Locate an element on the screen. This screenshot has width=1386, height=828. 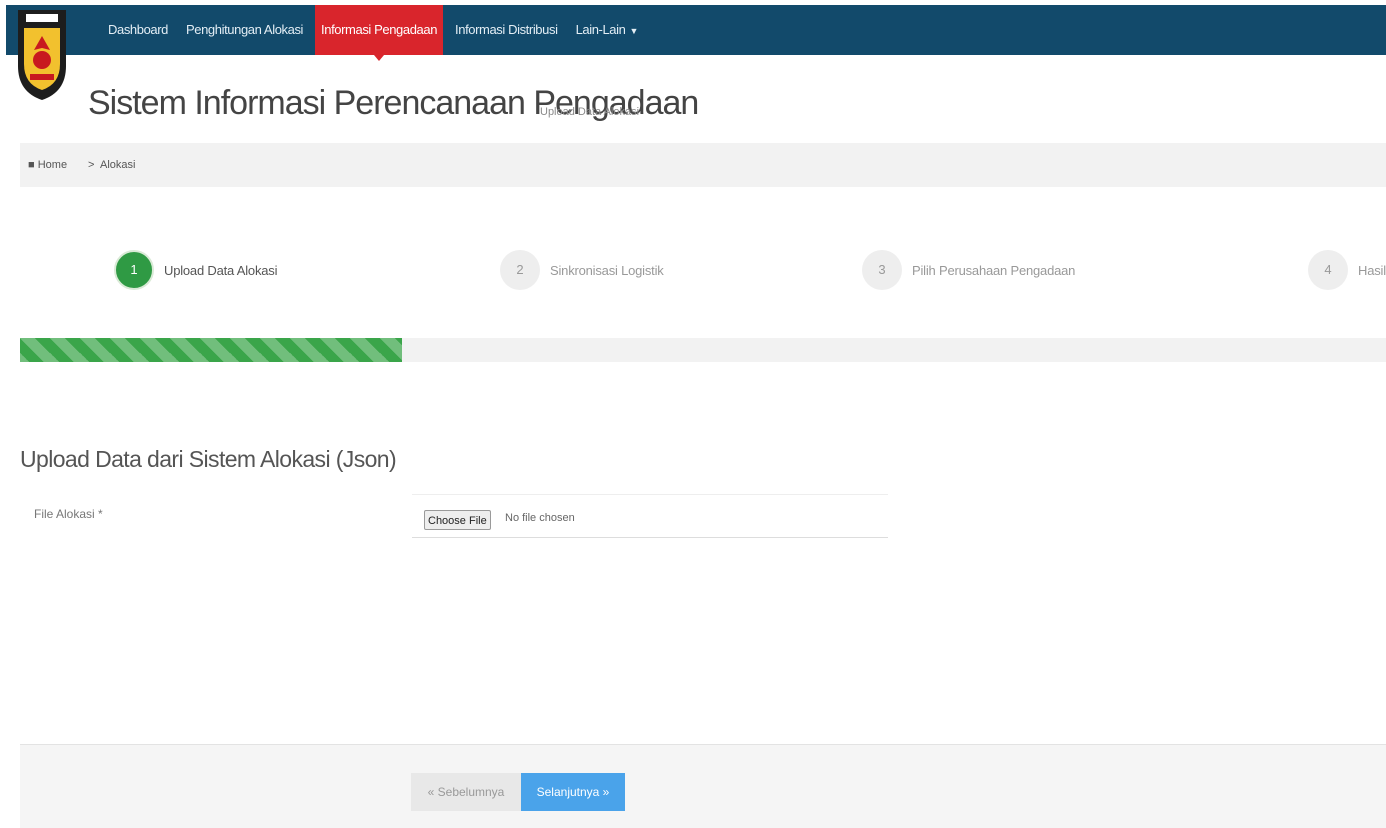
step-label: Pilih Perusahaan Pengadaan is located at coordinates (994, 270).